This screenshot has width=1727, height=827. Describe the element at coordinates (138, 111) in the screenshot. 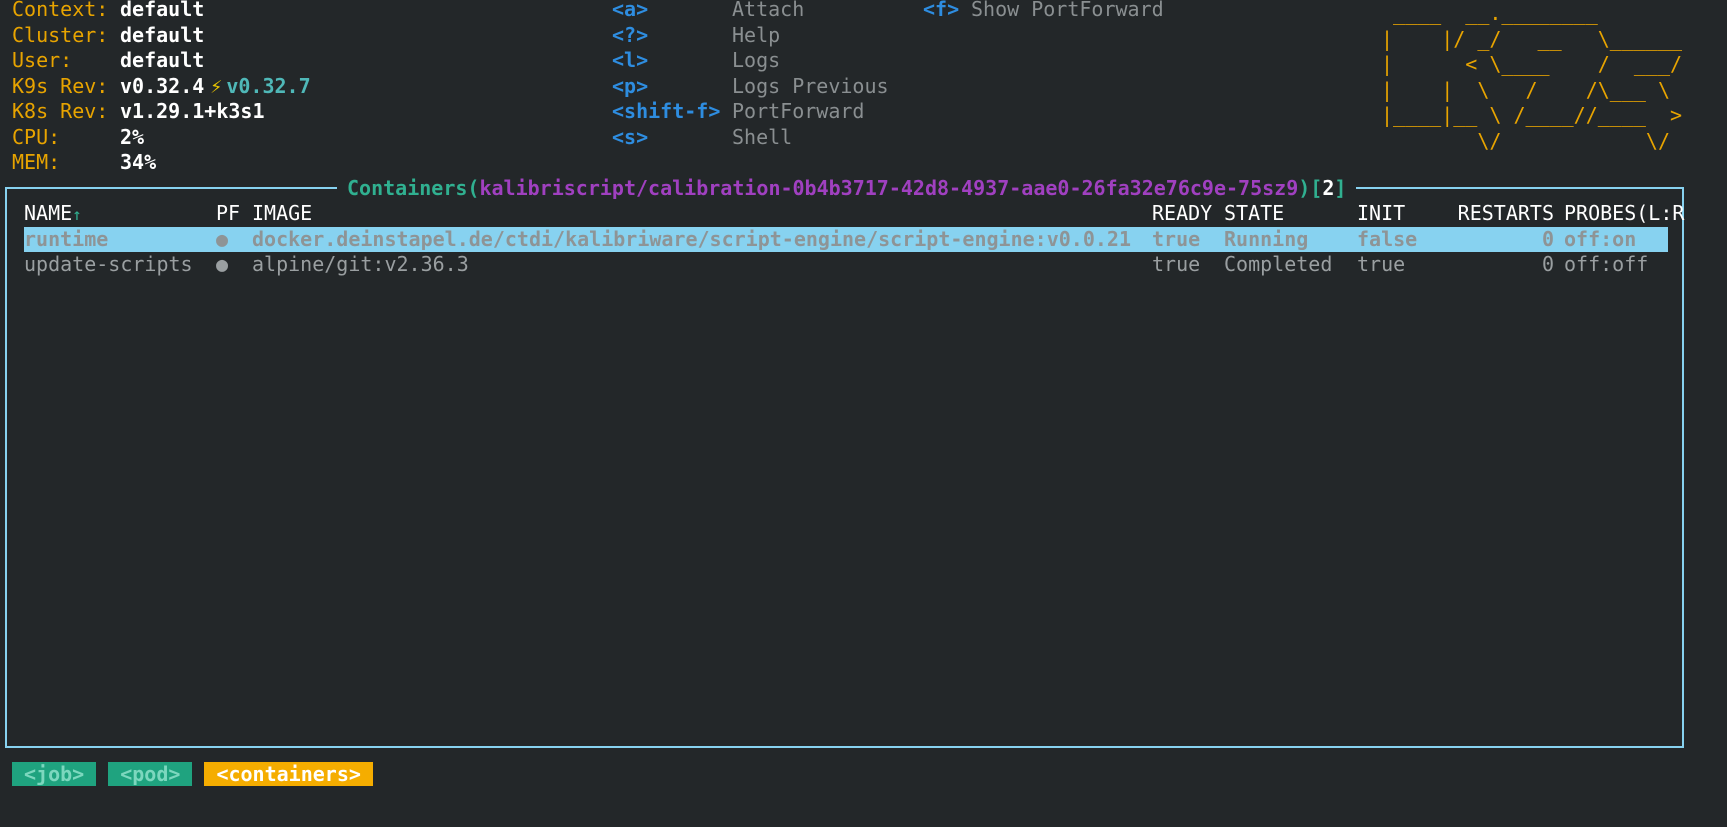

I see `info-k8s-rev: K8s Rev: v1.29.1+k3s1` at that location.